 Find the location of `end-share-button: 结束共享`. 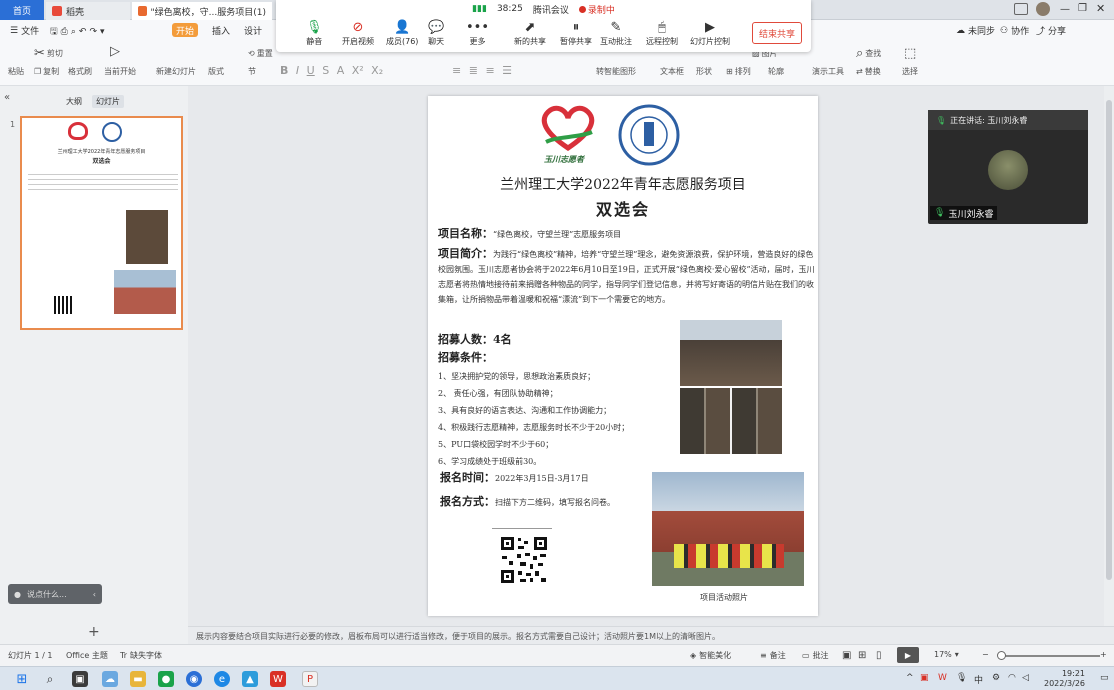

end-share-button: 结束共享 is located at coordinates (777, 33).